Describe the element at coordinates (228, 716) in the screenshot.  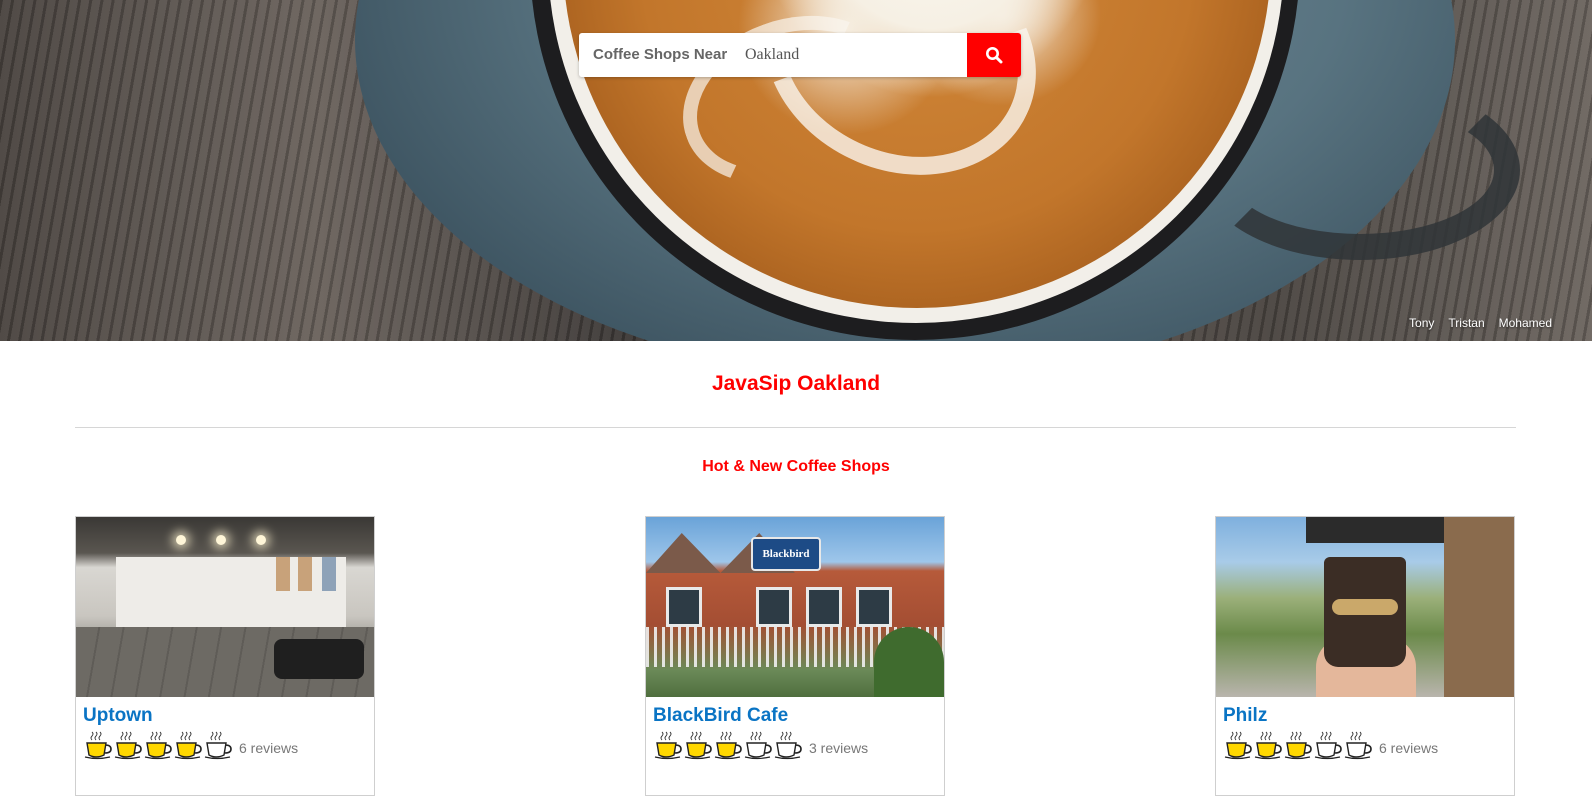
I see `shop-name-link: Uptown` at that location.